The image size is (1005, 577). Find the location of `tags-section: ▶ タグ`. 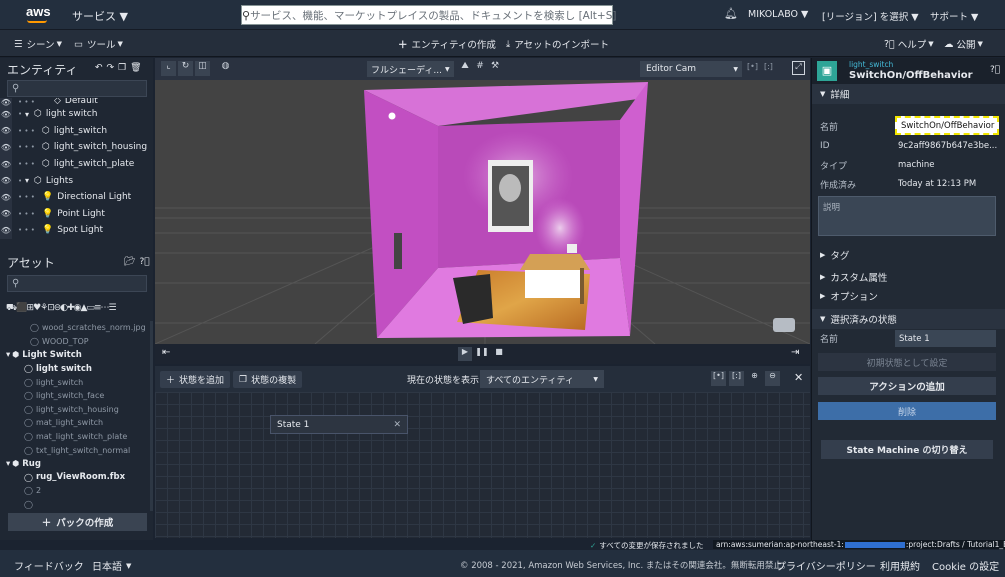

tags-section: ▶ タグ is located at coordinates (908, 255).